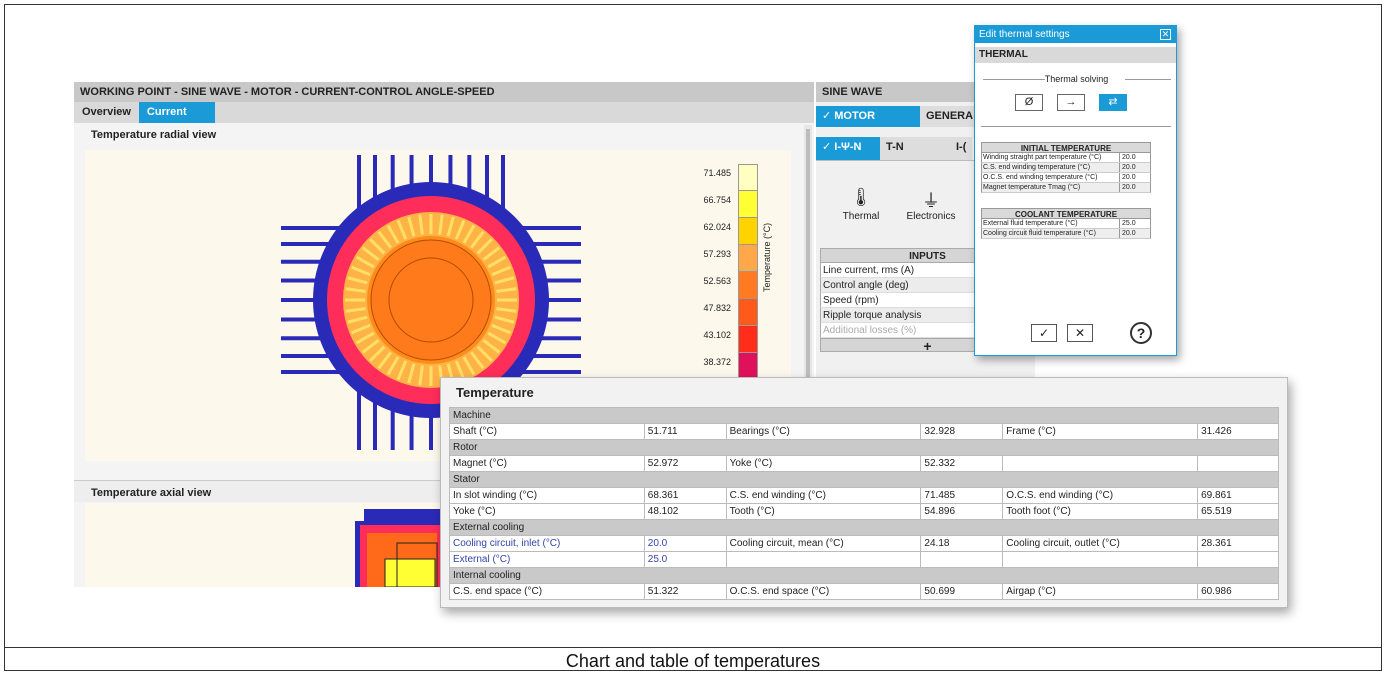 The image size is (1385, 673). I want to click on dialog-section-title: THERMAL, so click(1075, 55).